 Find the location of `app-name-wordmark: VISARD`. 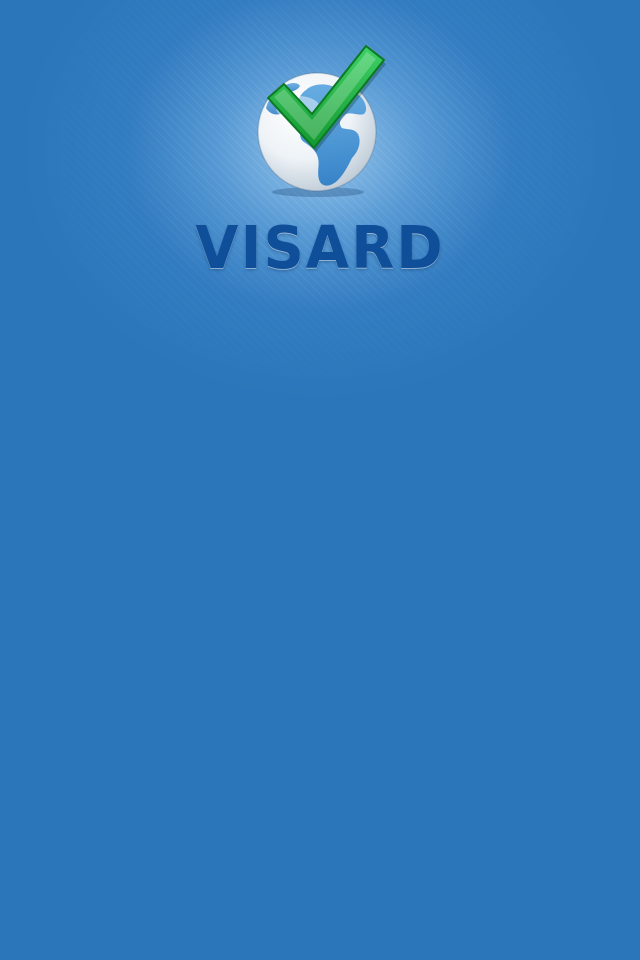

app-name-wordmark: VISARD is located at coordinates (320, 248).